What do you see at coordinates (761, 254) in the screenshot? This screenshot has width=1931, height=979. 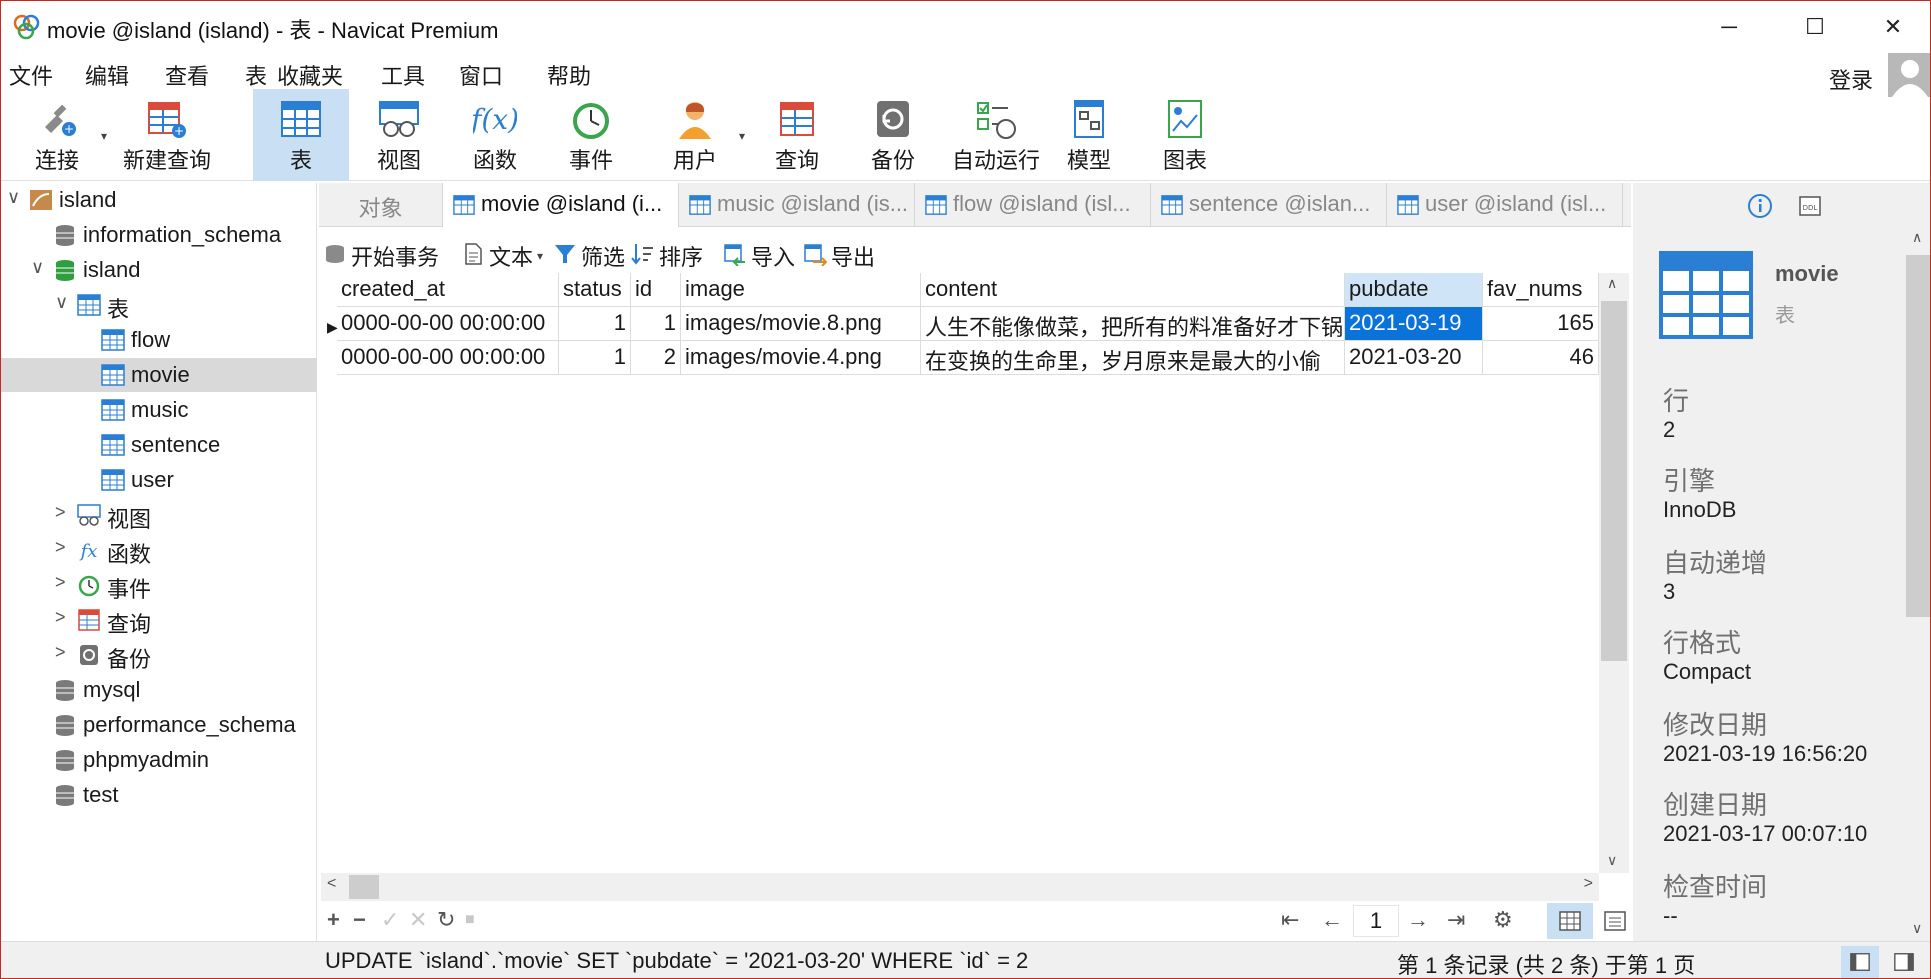 I see `import-button: 导入` at bounding box center [761, 254].